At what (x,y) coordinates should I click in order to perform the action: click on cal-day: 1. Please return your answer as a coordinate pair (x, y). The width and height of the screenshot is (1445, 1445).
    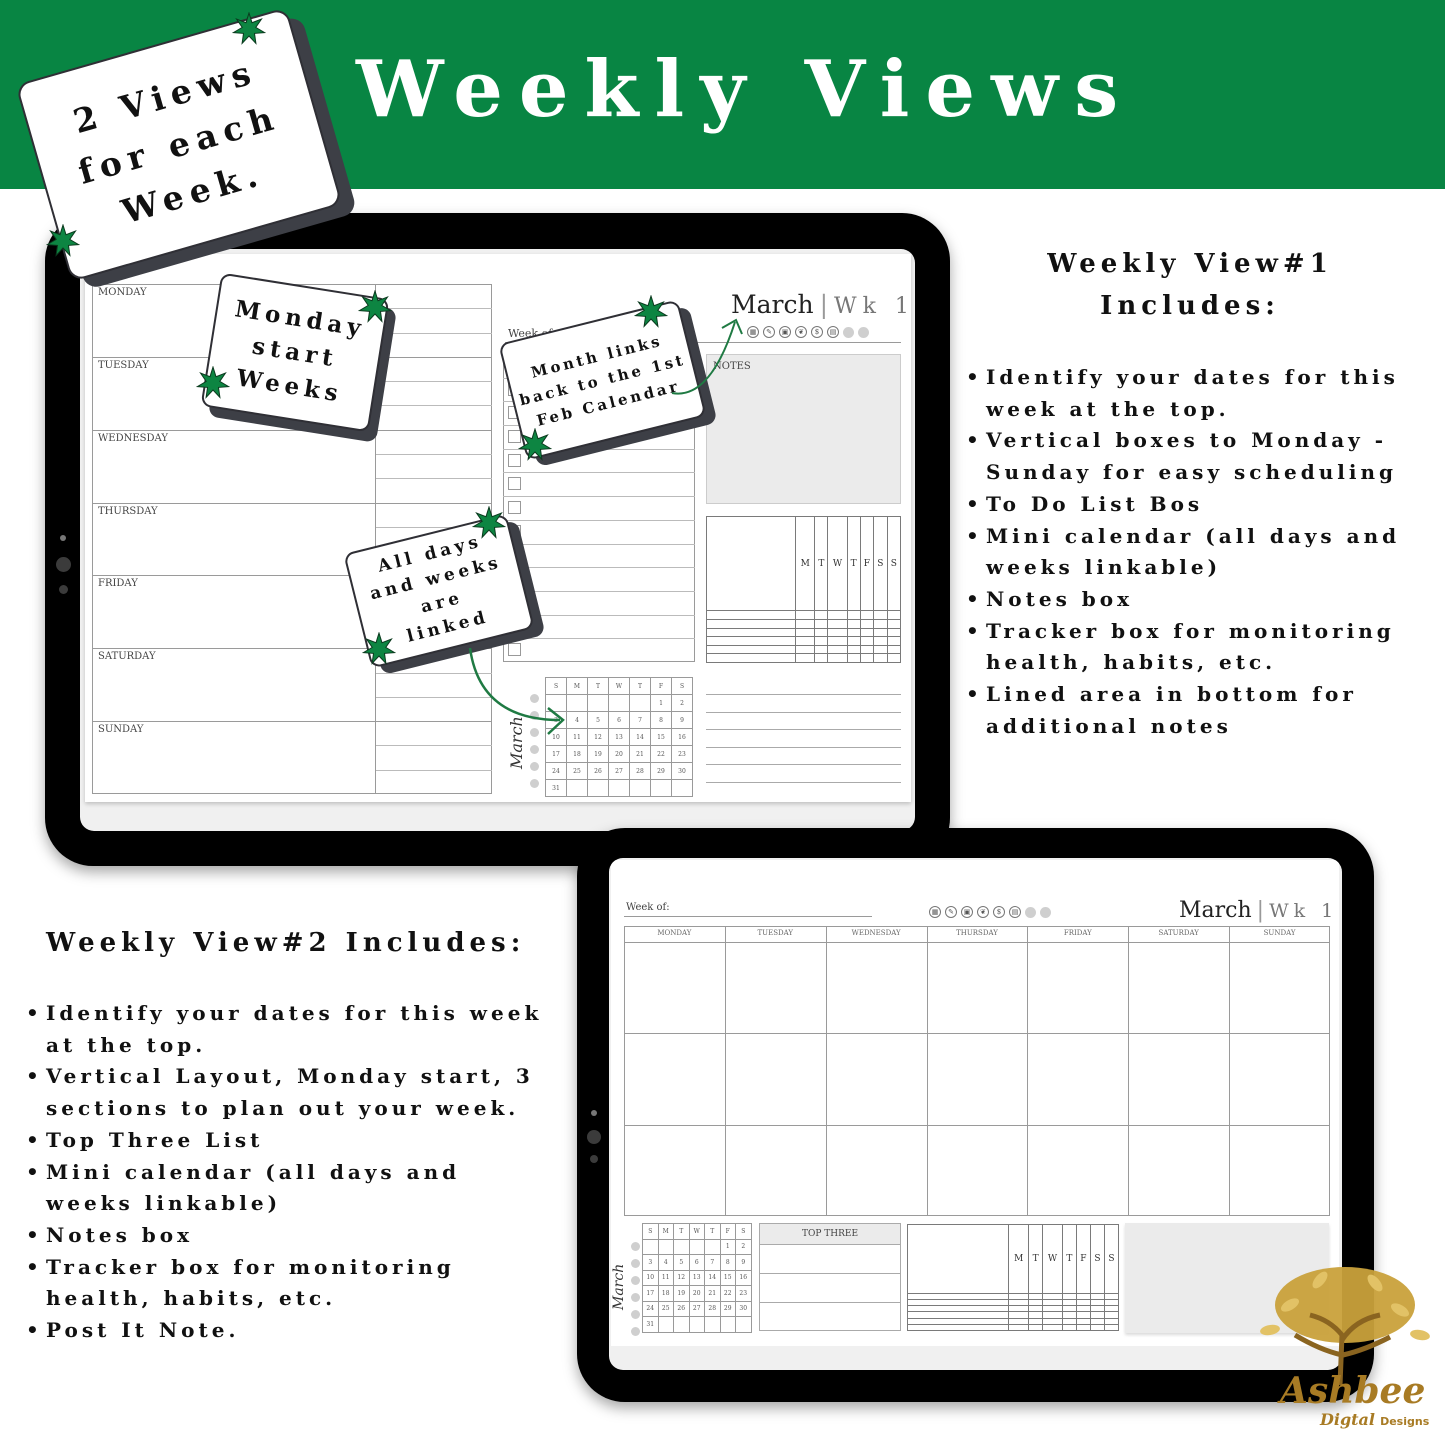
    Looking at the image, I should click on (727, 1246).